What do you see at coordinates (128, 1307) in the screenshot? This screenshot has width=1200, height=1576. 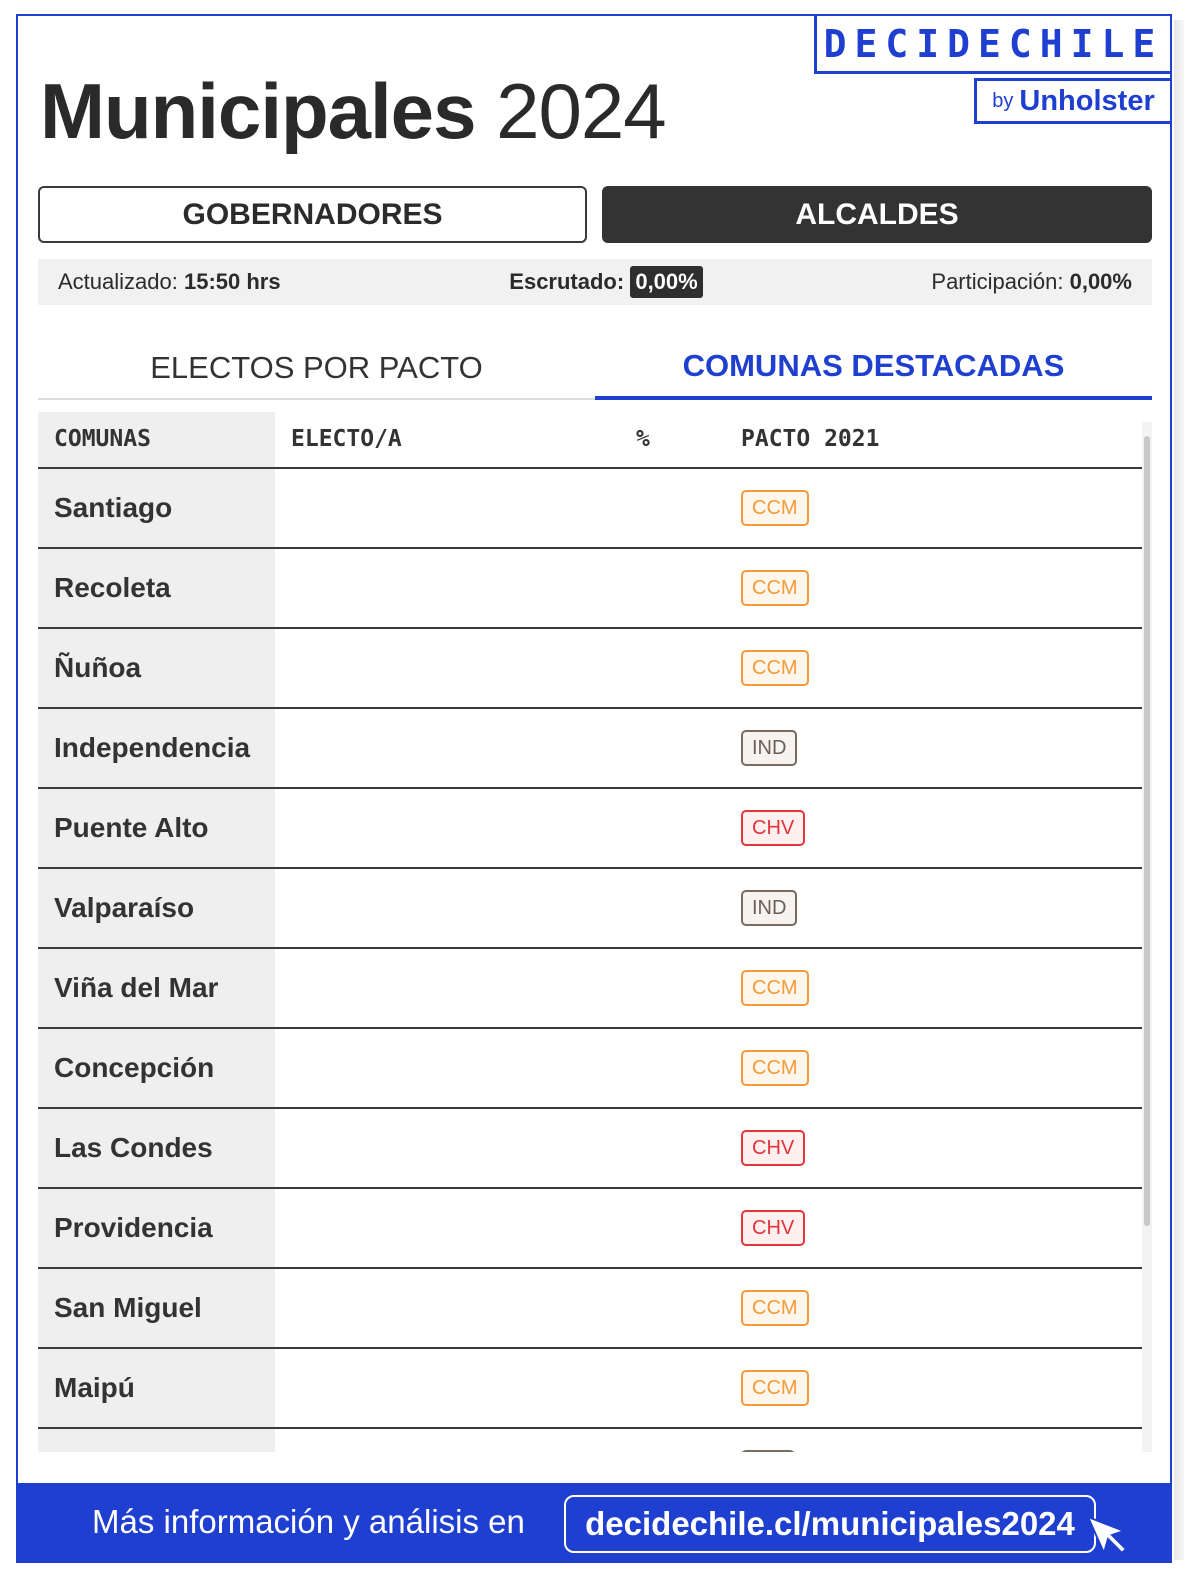 I see `comuna-name: San Miguel` at bounding box center [128, 1307].